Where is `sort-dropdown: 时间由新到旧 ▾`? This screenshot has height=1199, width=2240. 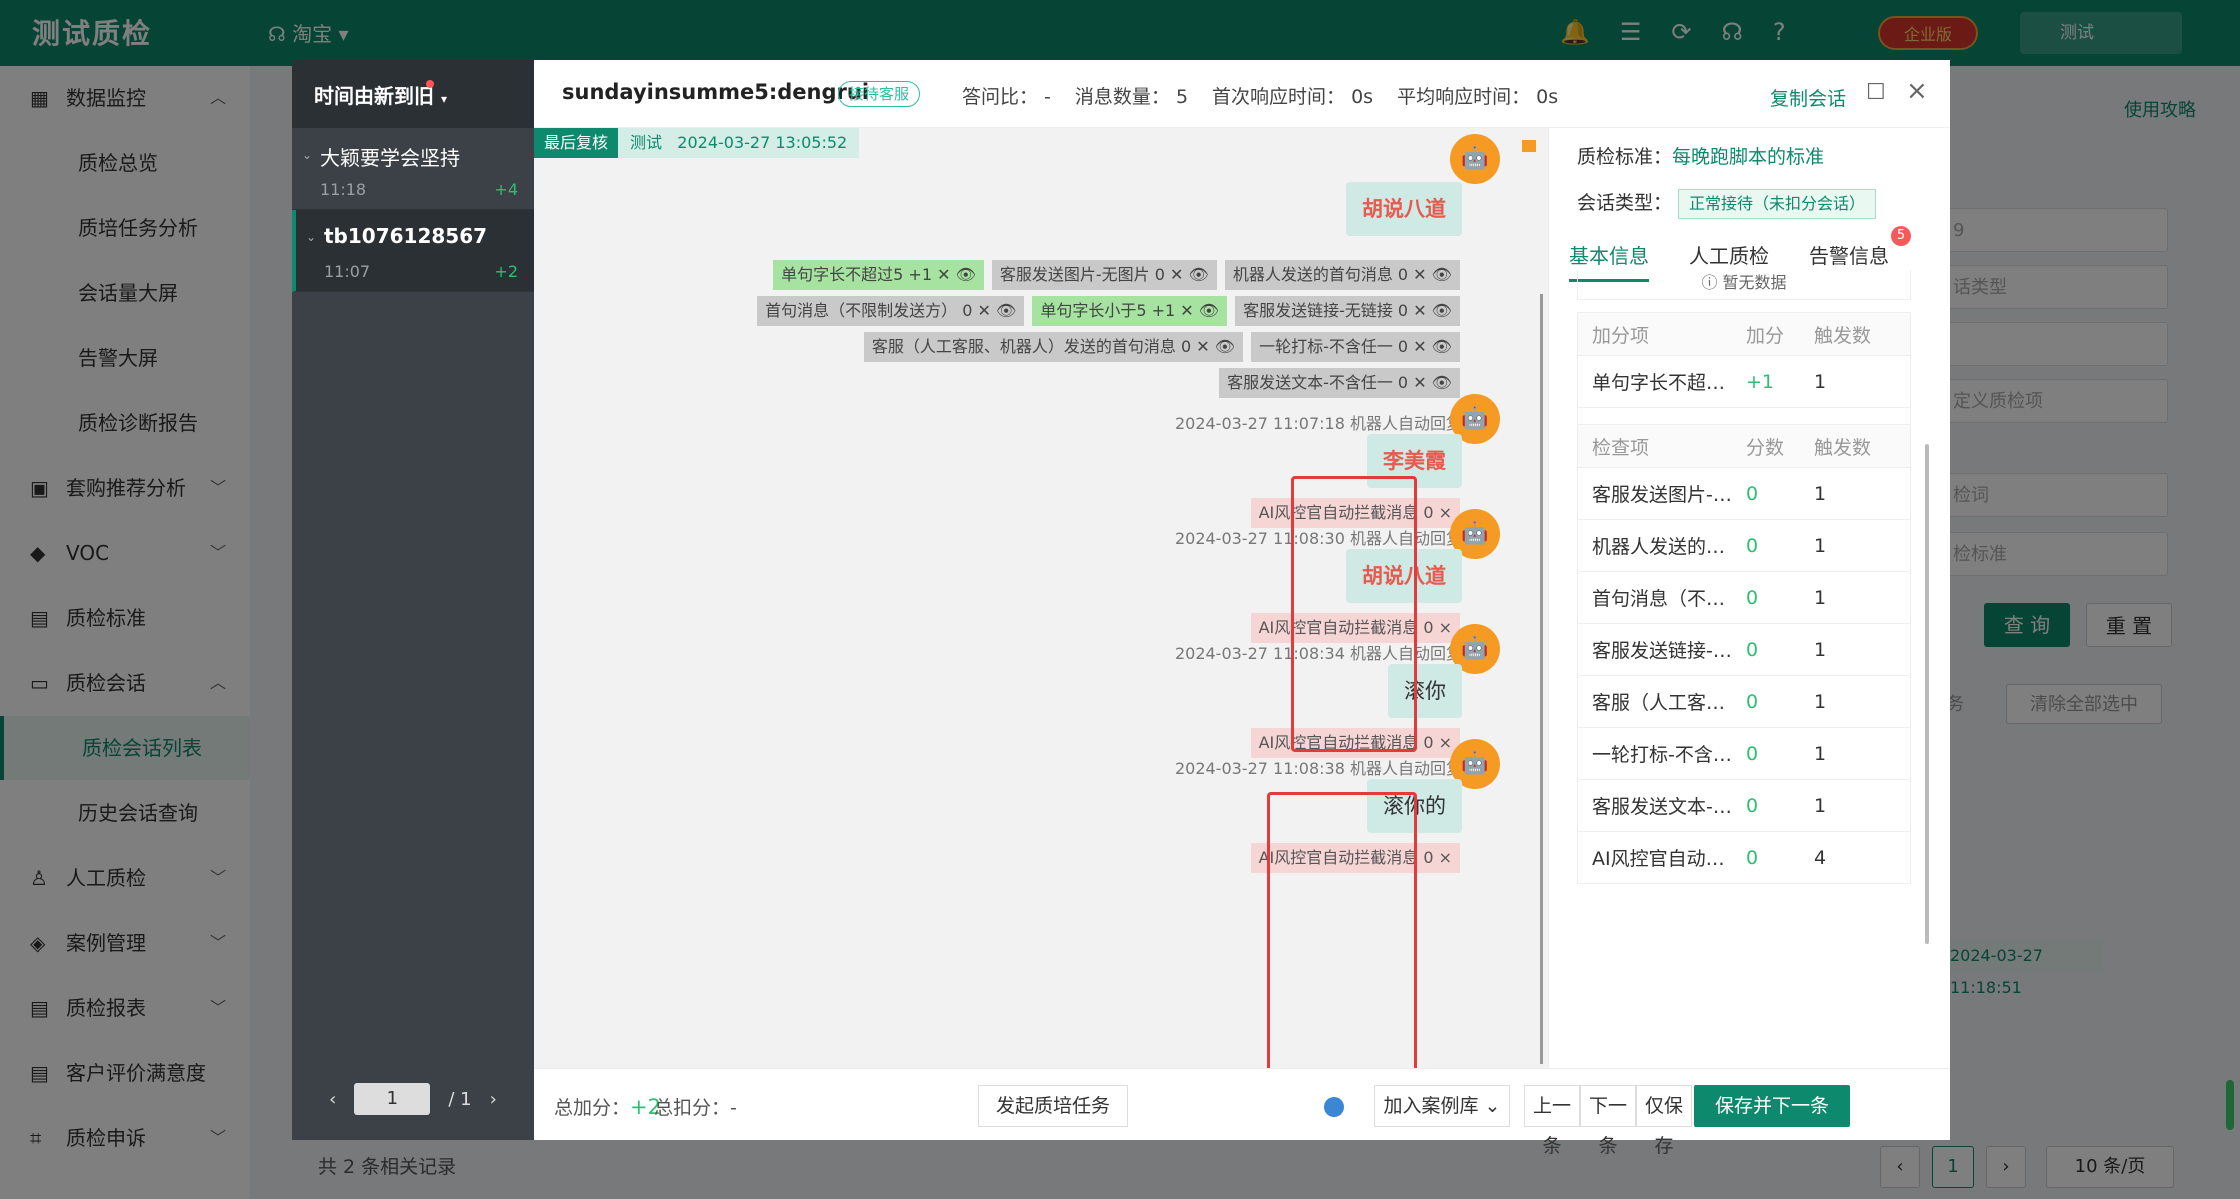 sort-dropdown: 时间由新到旧 ▾ is located at coordinates (413, 94).